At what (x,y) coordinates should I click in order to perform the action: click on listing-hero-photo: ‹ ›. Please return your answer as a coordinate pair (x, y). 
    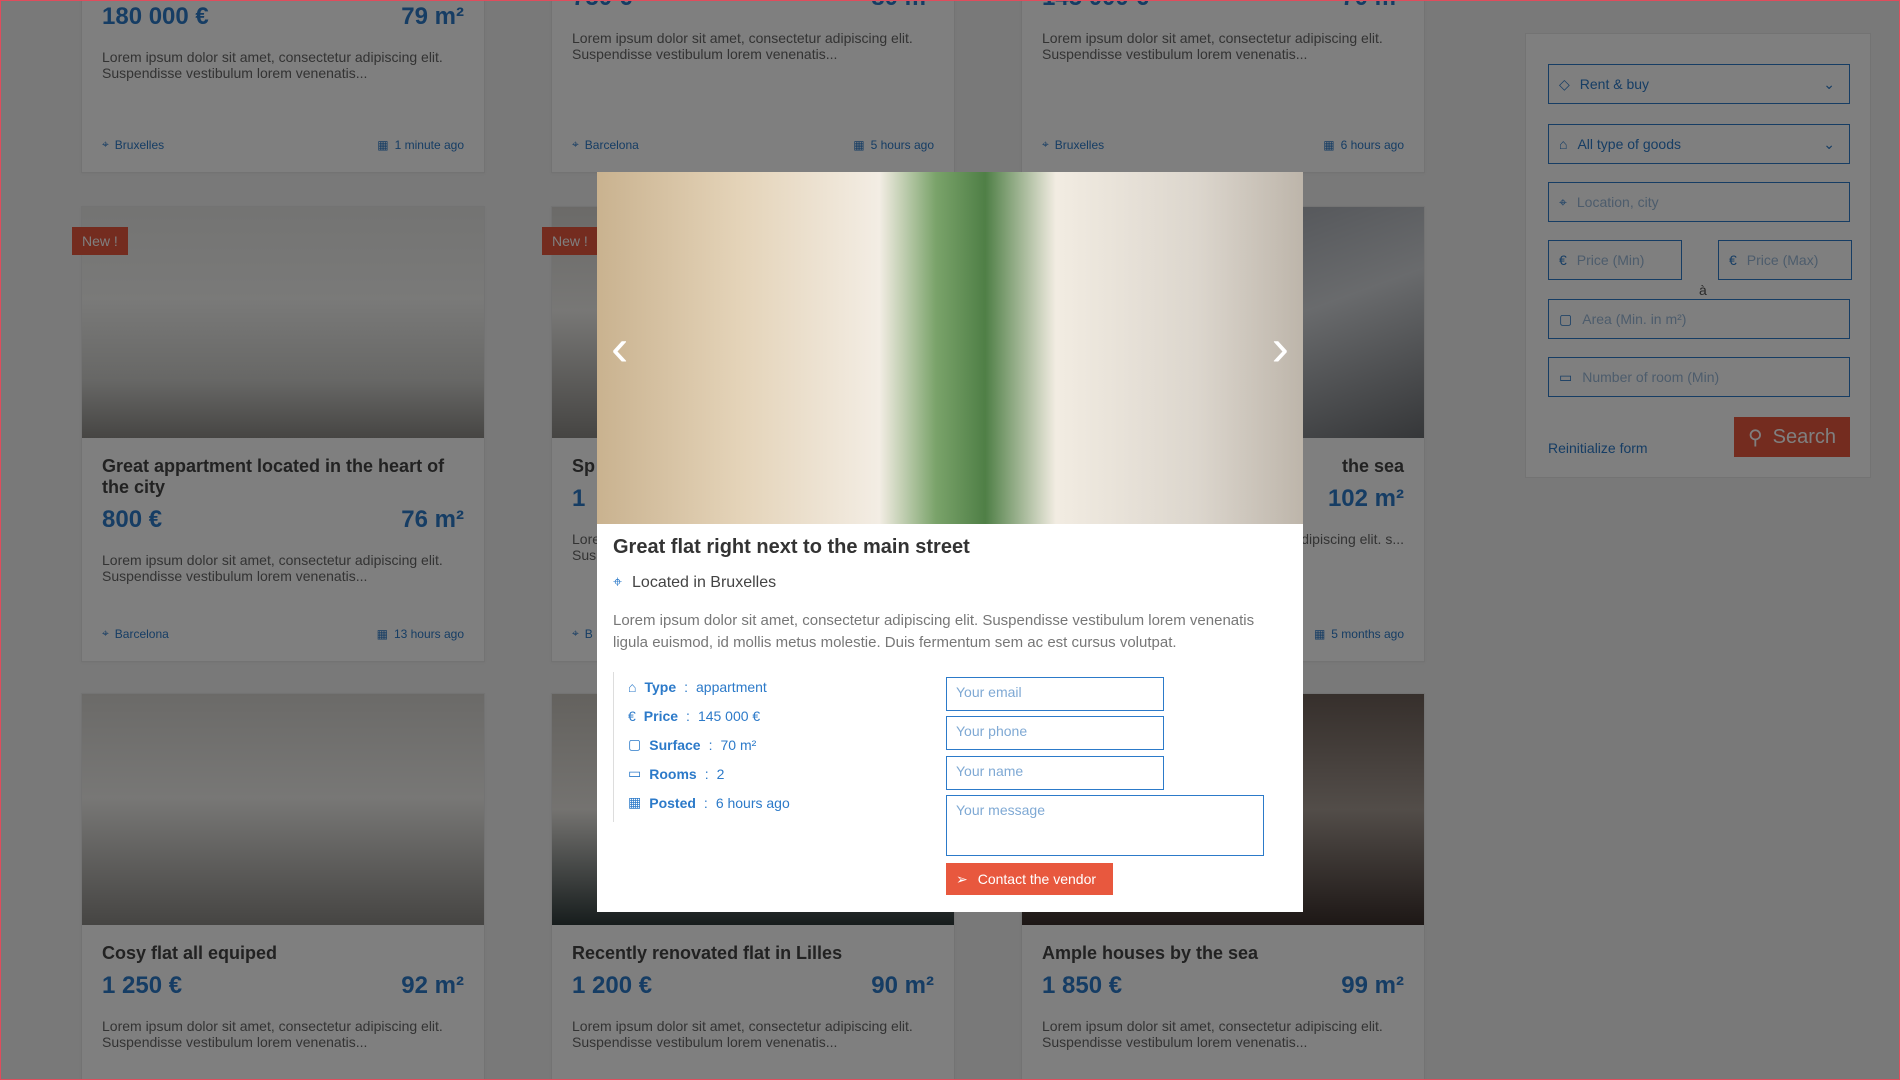
    Looking at the image, I should click on (950, 348).